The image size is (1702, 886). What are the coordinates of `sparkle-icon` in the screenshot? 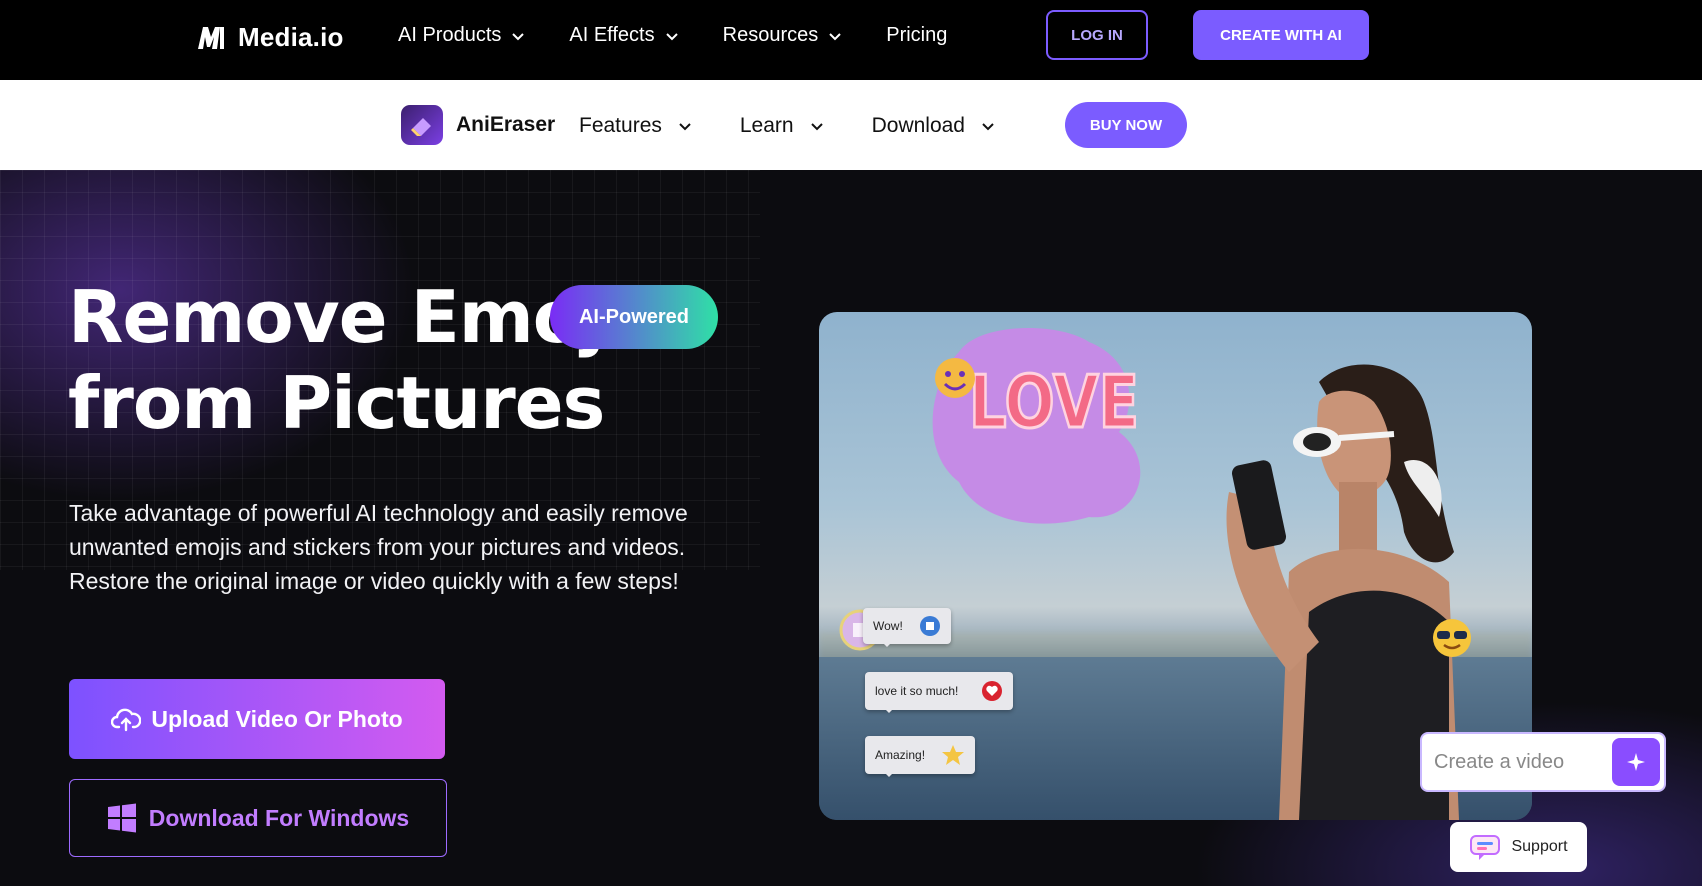 It's located at (1636, 762).